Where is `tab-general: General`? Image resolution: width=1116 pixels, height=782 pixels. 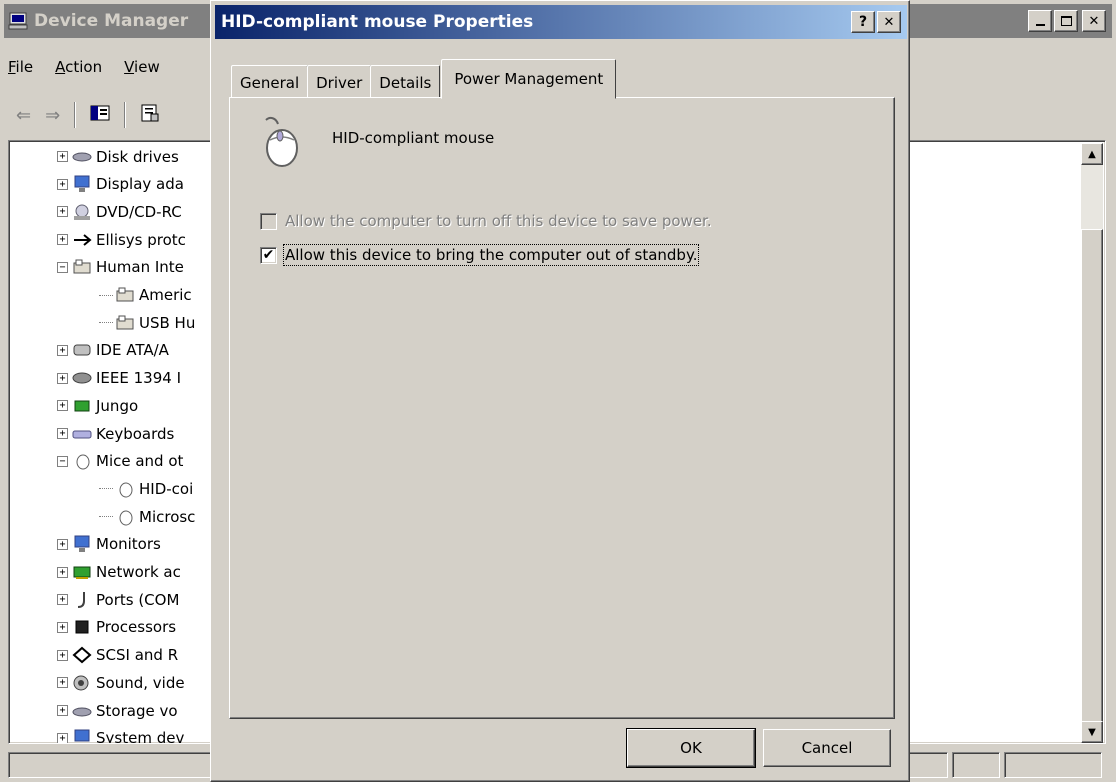
tab-general: General is located at coordinates (270, 82).